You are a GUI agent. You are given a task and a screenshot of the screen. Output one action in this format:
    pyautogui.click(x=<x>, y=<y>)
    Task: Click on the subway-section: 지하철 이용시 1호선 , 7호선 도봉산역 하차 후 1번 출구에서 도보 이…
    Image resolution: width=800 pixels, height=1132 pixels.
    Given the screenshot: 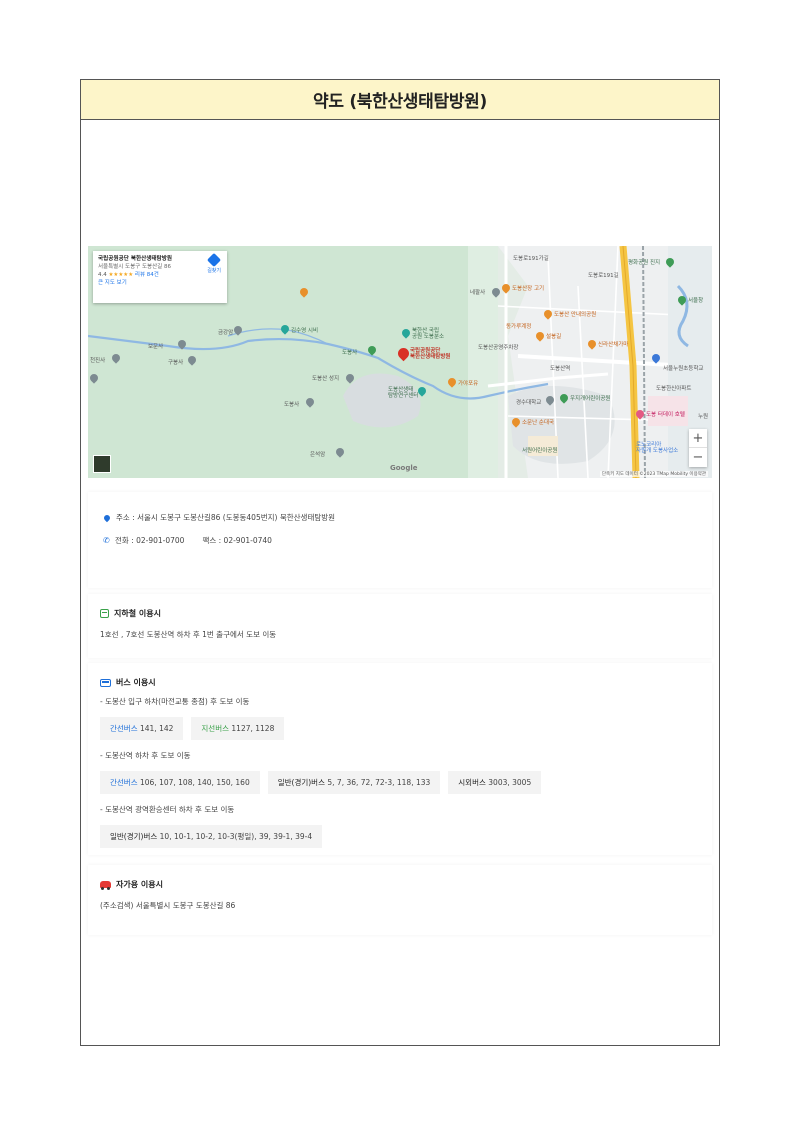 What is the action you would take?
    pyautogui.click(x=400, y=626)
    